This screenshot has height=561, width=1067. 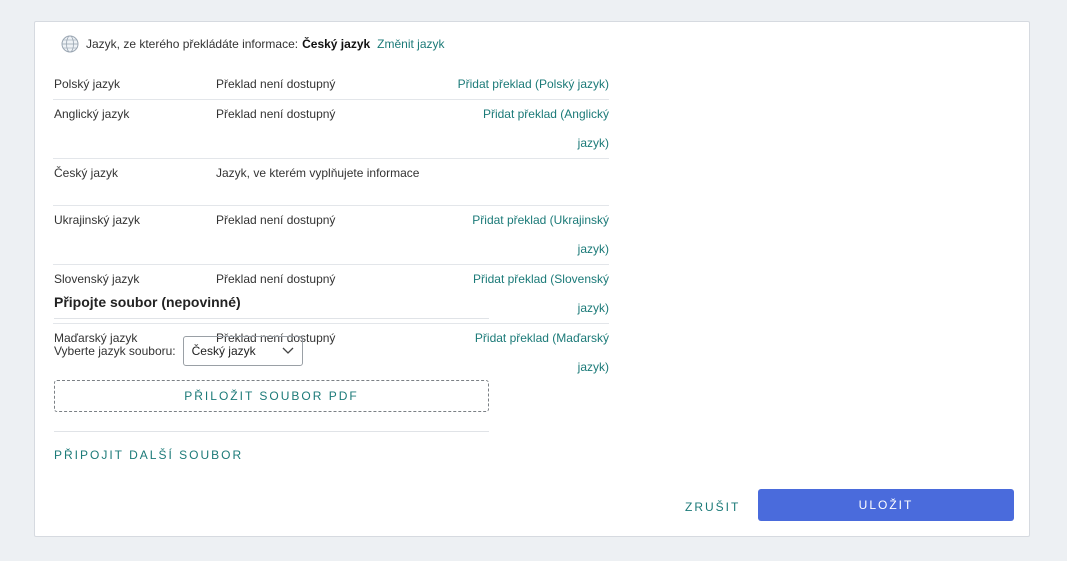 What do you see at coordinates (87, 84) in the screenshot?
I see `row-language: Polský jazyk` at bounding box center [87, 84].